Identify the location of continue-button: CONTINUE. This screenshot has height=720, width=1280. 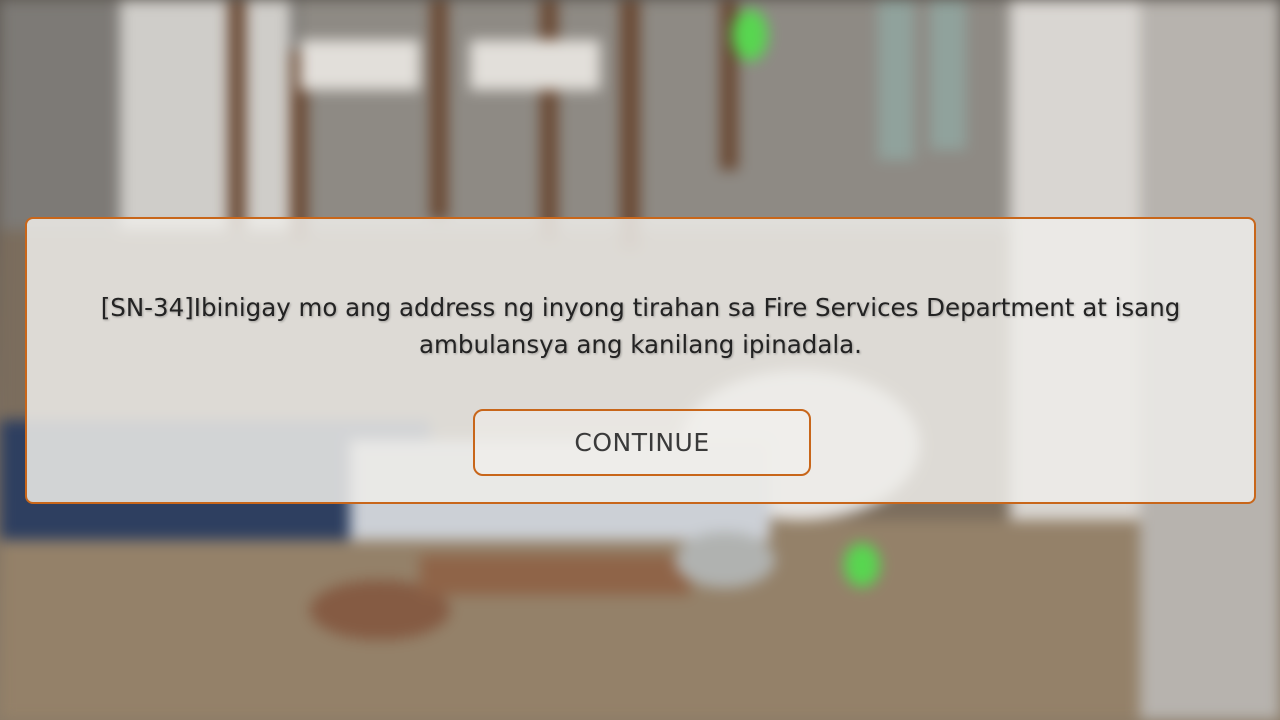
(642, 442).